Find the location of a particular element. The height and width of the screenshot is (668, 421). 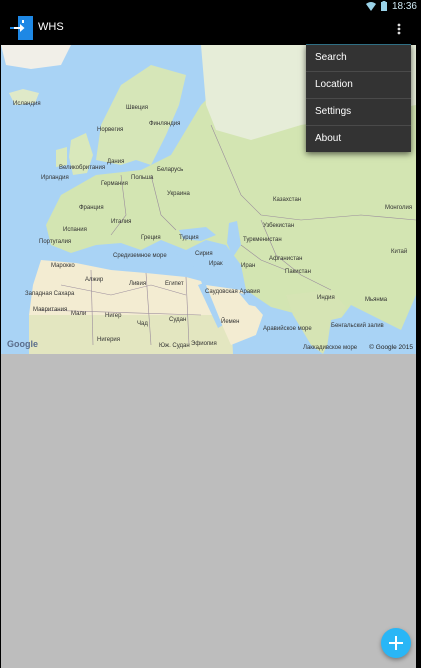

map-label: Мавритания is located at coordinates (50, 310).